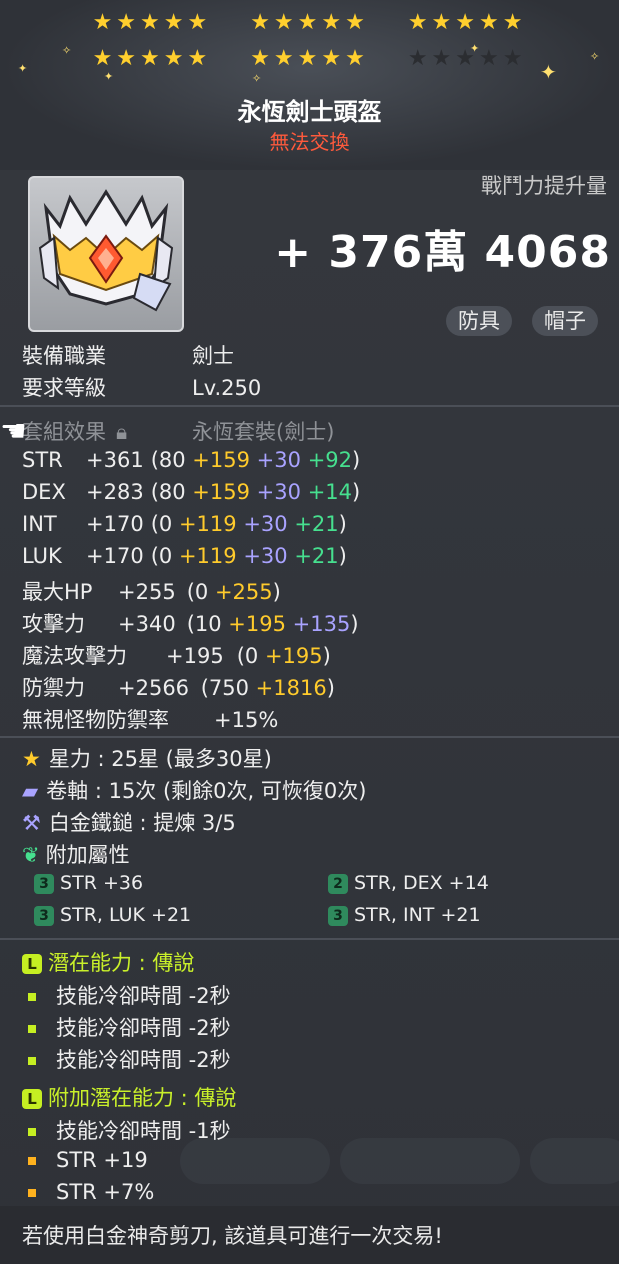 The image size is (619, 1264). What do you see at coordinates (544, 186) in the screenshot?
I see `combat-power-label: 戰鬥力提升量` at bounding box center [544, 186].